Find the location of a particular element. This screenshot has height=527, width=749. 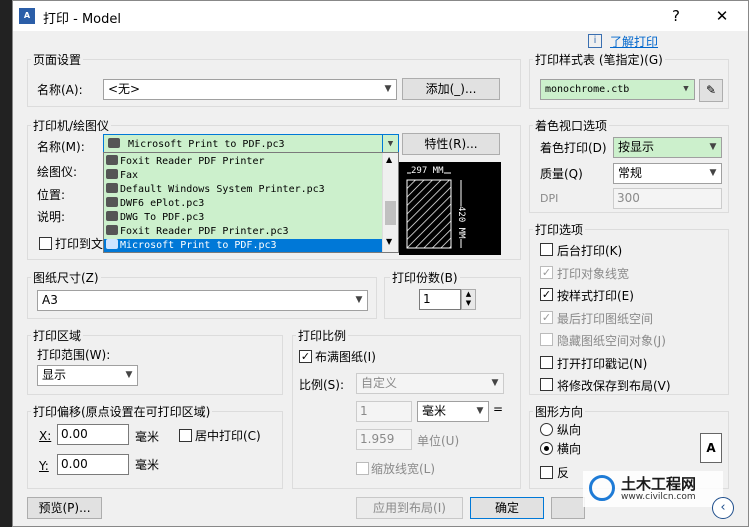

scale-lineweights-checkbox is located at coordinates (362, 468).